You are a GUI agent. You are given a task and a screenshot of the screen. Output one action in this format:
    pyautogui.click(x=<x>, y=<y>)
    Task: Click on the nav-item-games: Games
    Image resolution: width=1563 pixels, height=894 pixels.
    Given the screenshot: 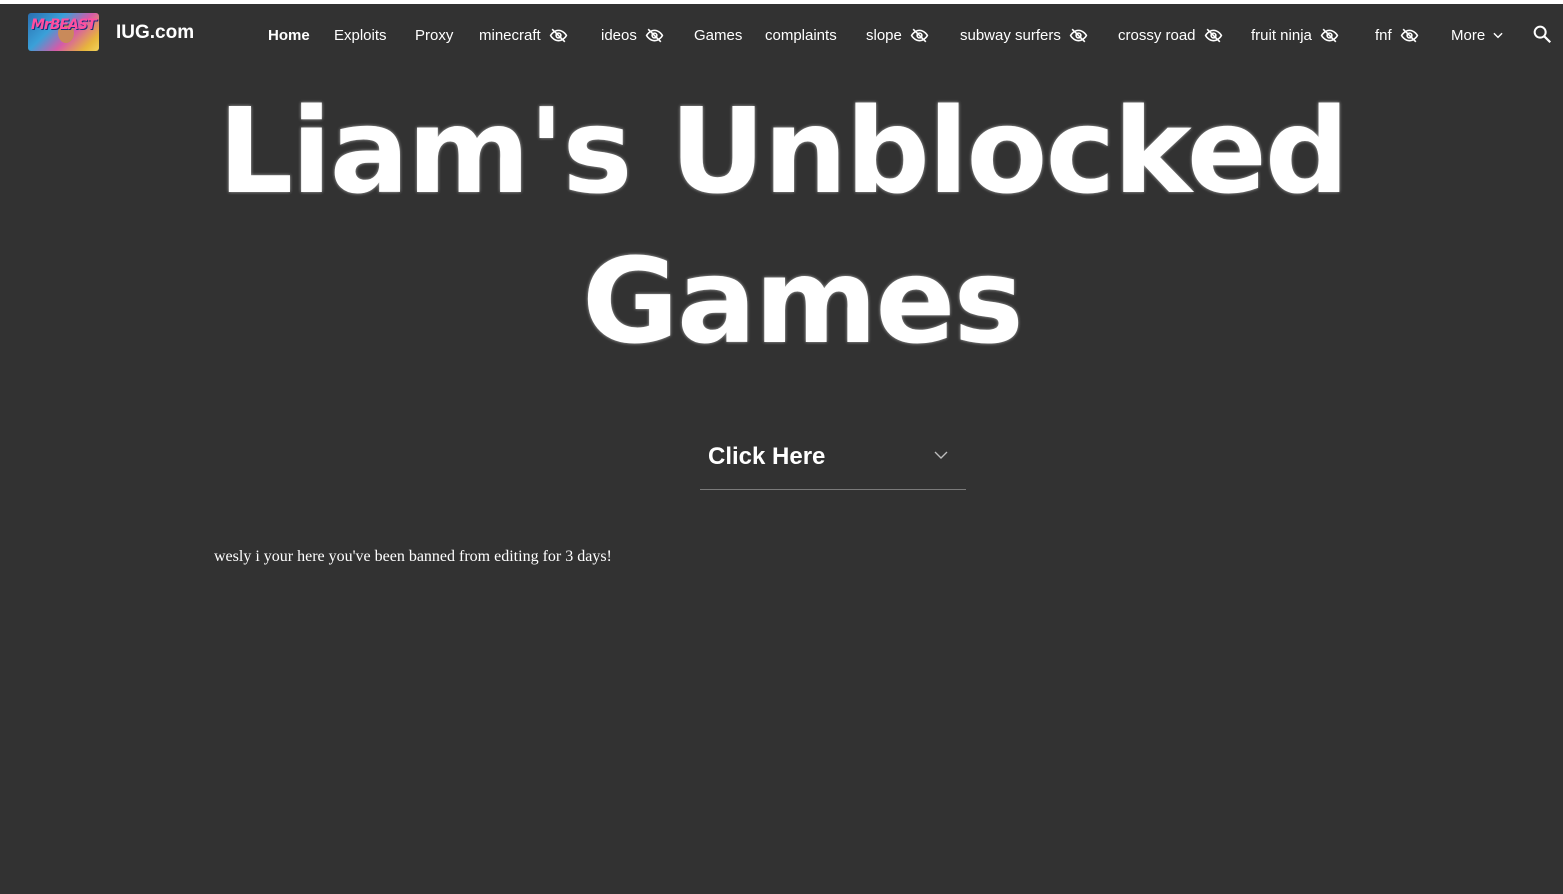 What is the action you would take?
    pyautogui.click(x=718, y=35)
    